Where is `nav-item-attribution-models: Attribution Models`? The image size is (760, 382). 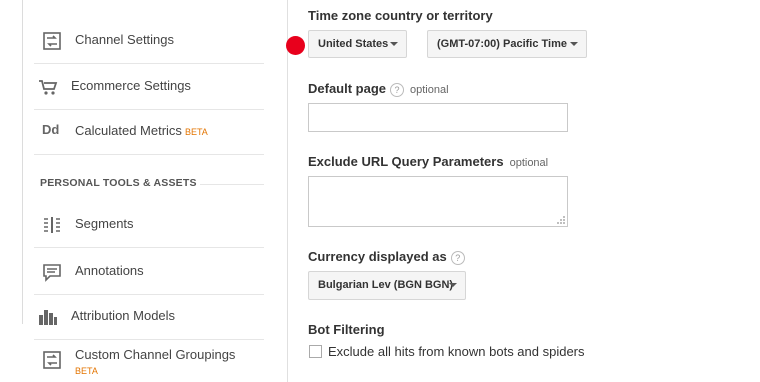 nav-item-attribution-models: Attribution Models is located at coordinates (149, 316).